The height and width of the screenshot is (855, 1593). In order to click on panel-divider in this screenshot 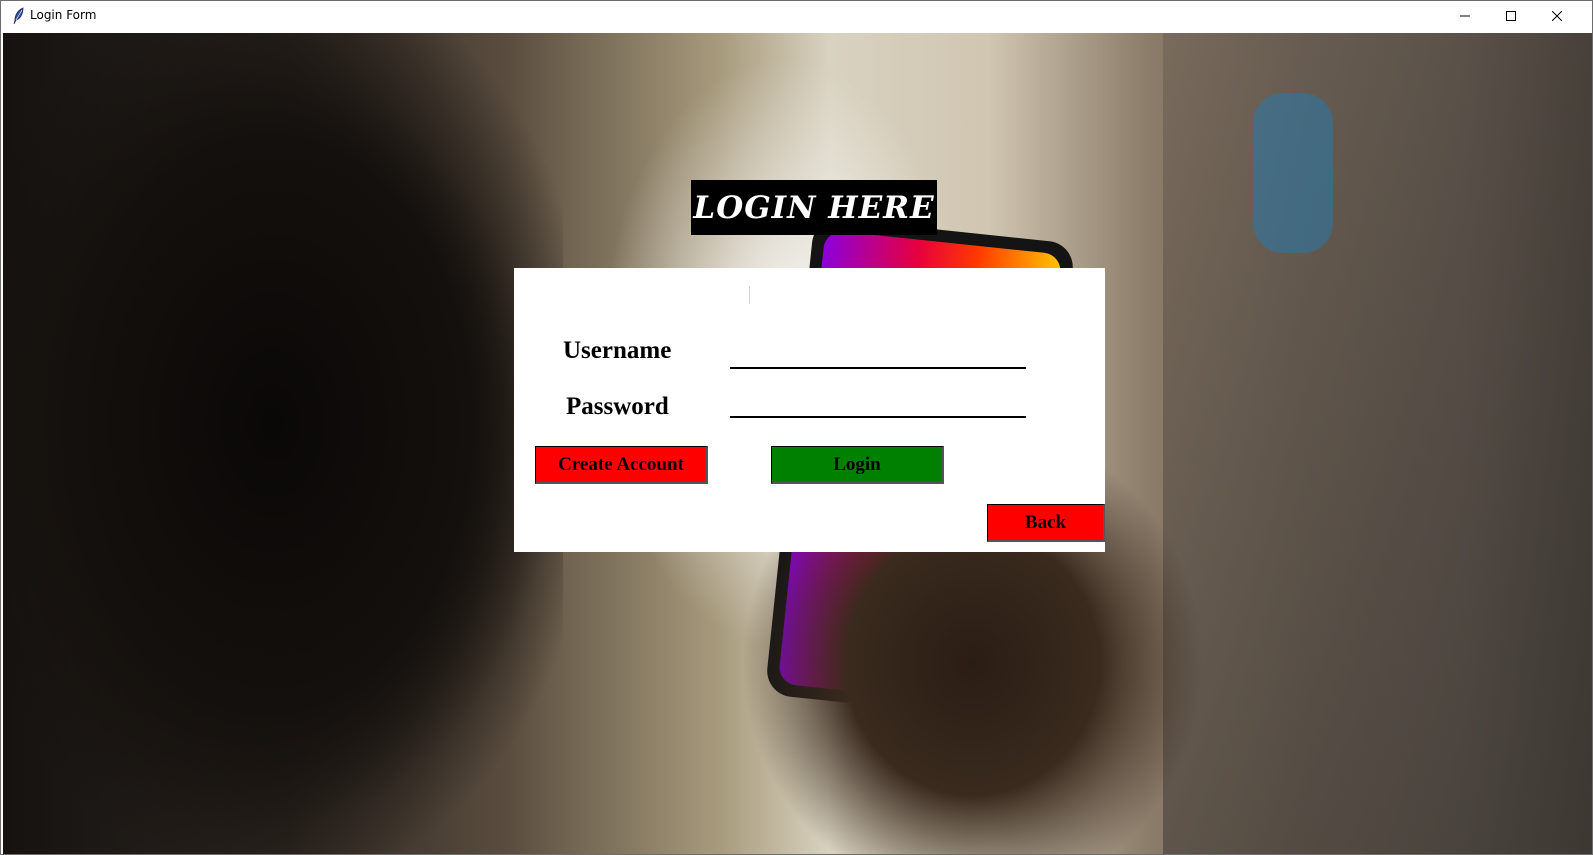, I will do `click(749, 295)`.